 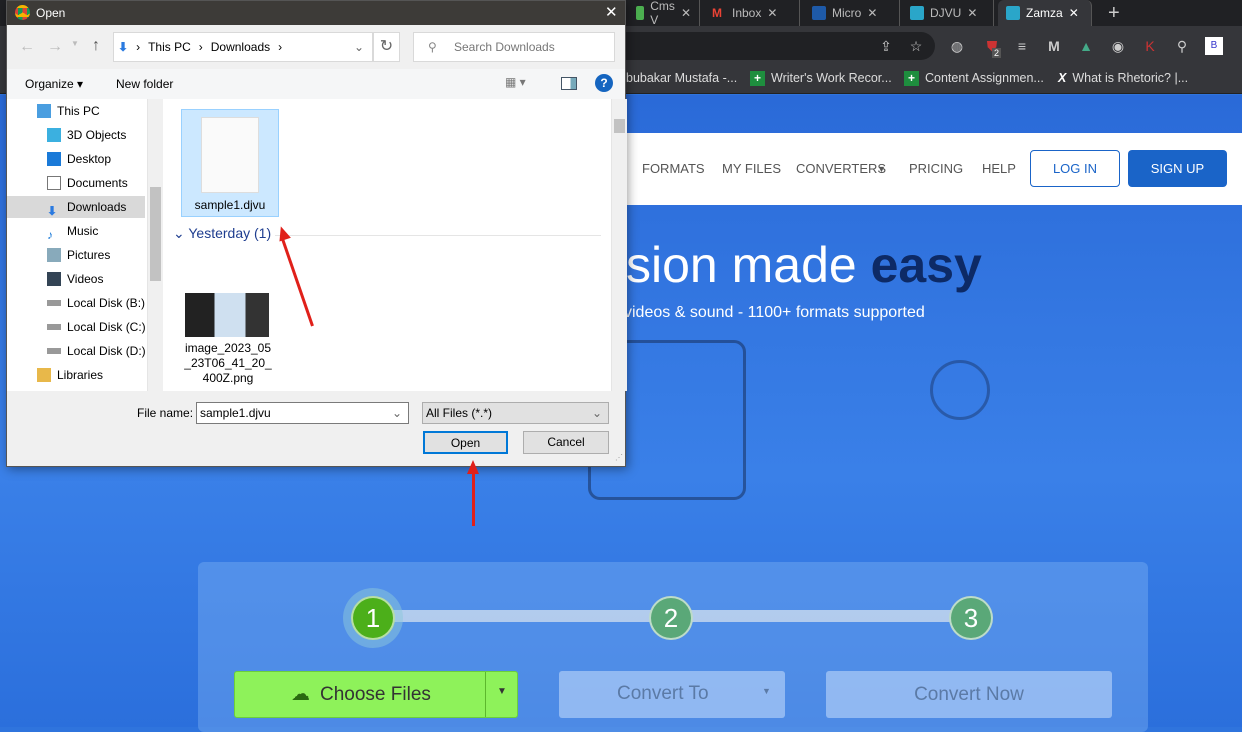 What do you see at coordinates (948, 13) in the screenshot?
I see `tab-djvu: DJVU ✕` at bounding box center [948, 13].